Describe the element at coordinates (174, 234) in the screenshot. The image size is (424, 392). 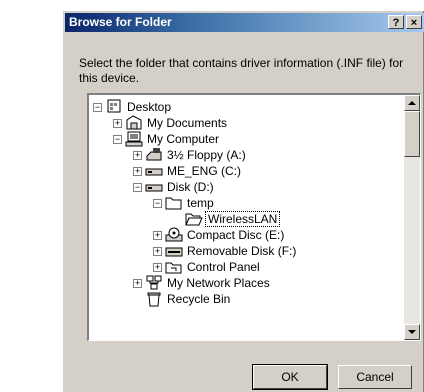
I see `cd-drive-icon` at that location.